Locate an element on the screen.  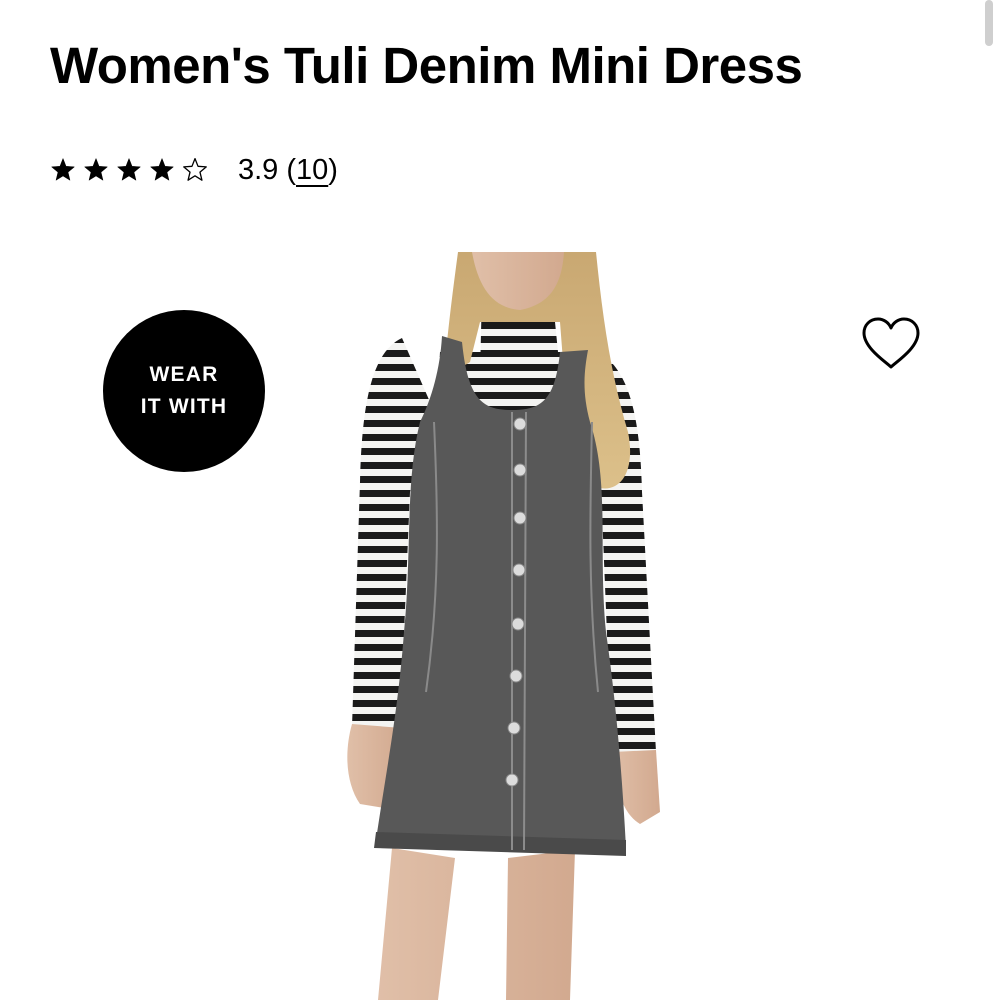
wear-badge-line2: IT WITH is located at coordinates (184, 406).